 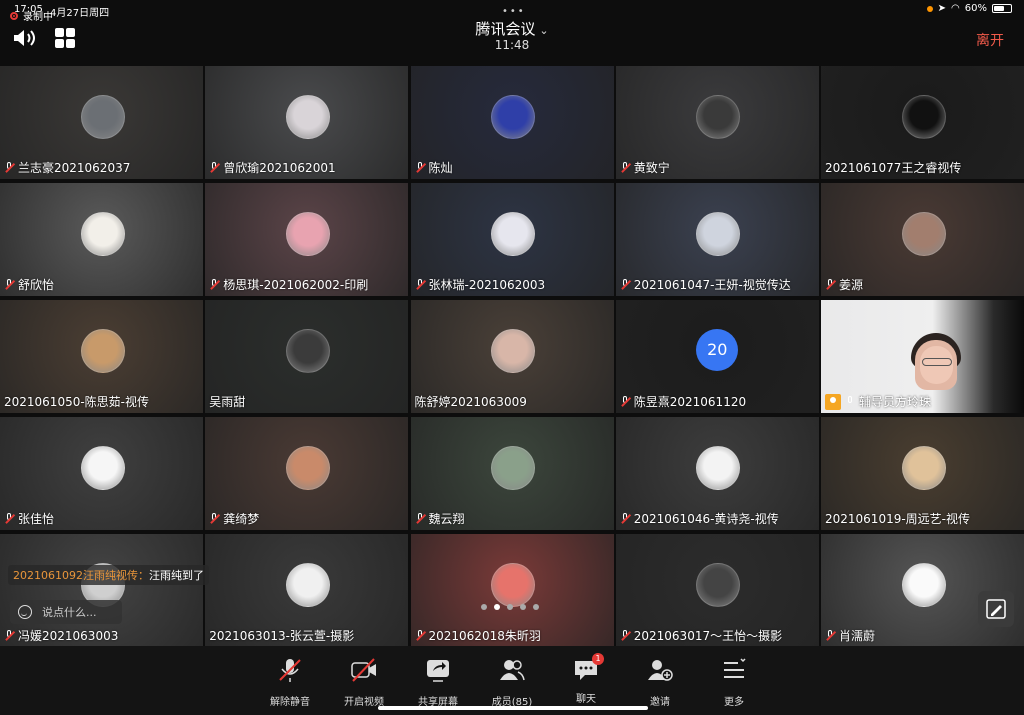 I want to click on participant-tile: 陈灿, so click(x=512, y=122).